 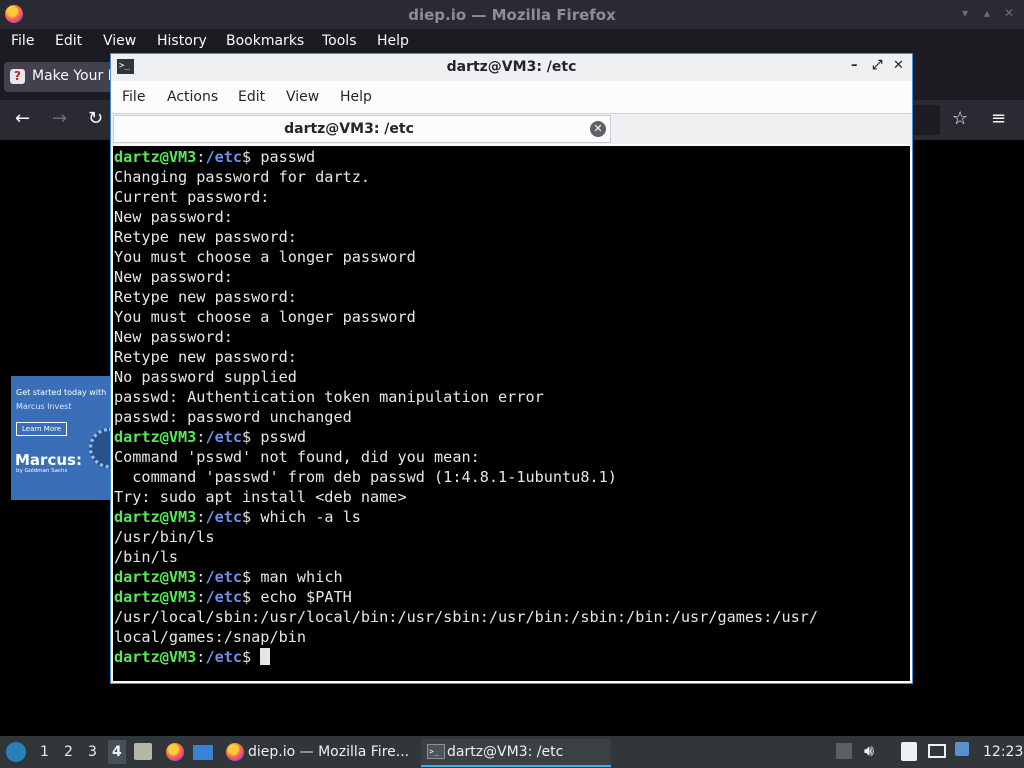 What do you see at coordinates (306, 597) in the screenshot?
I see `command-text: echo $PATH` at bounding box center [306, 597].